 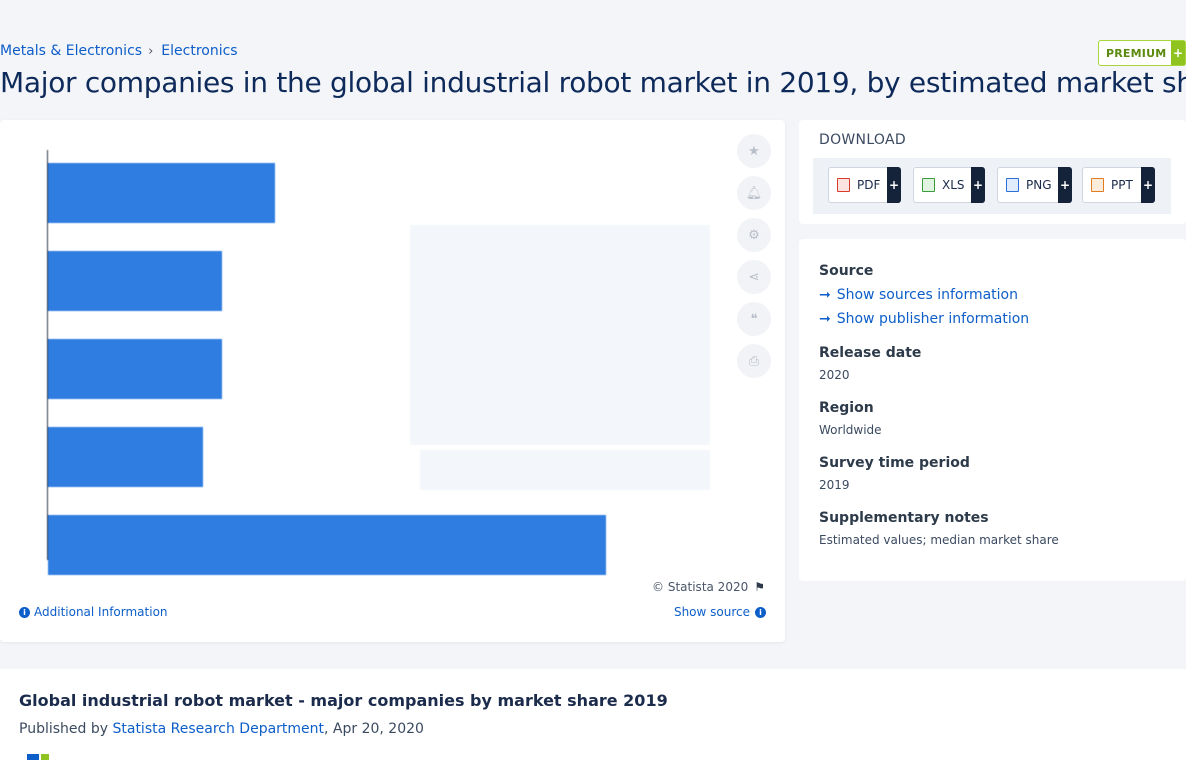 What do you see at coordinates (834, 375) in the screenshot?
I see `release-date-value: 2020` at bounding box center [834, 375].